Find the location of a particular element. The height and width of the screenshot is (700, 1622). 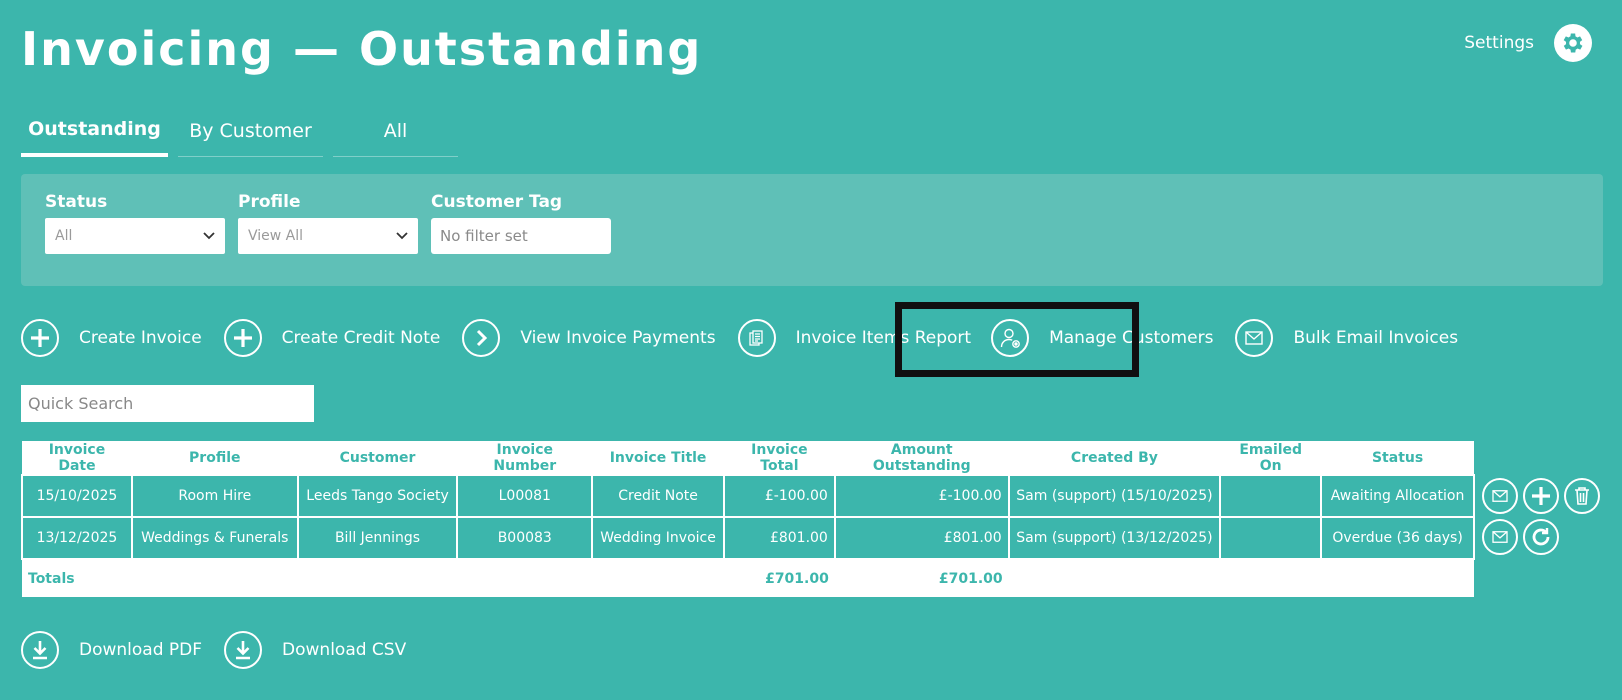

profile-select: View All is located at coordinates (328, 236).